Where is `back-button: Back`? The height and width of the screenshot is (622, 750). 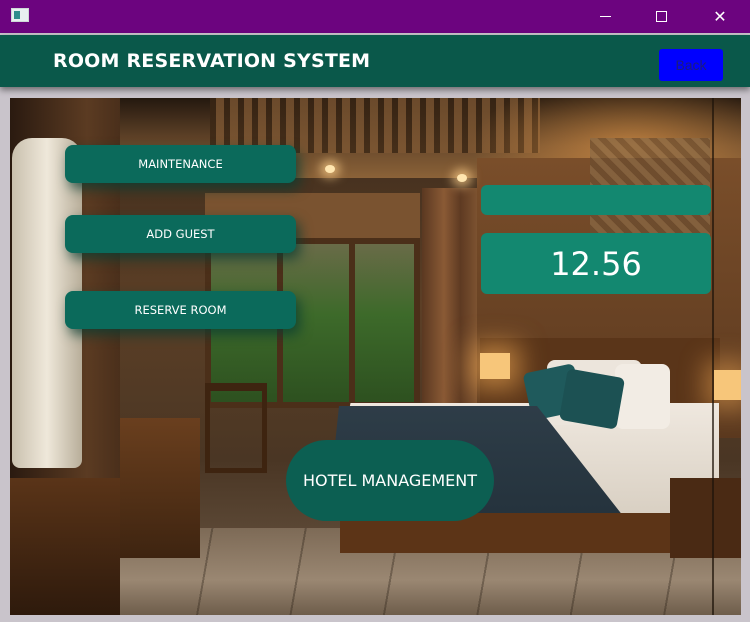 back-button: Back is located at coordinates (691, 65).